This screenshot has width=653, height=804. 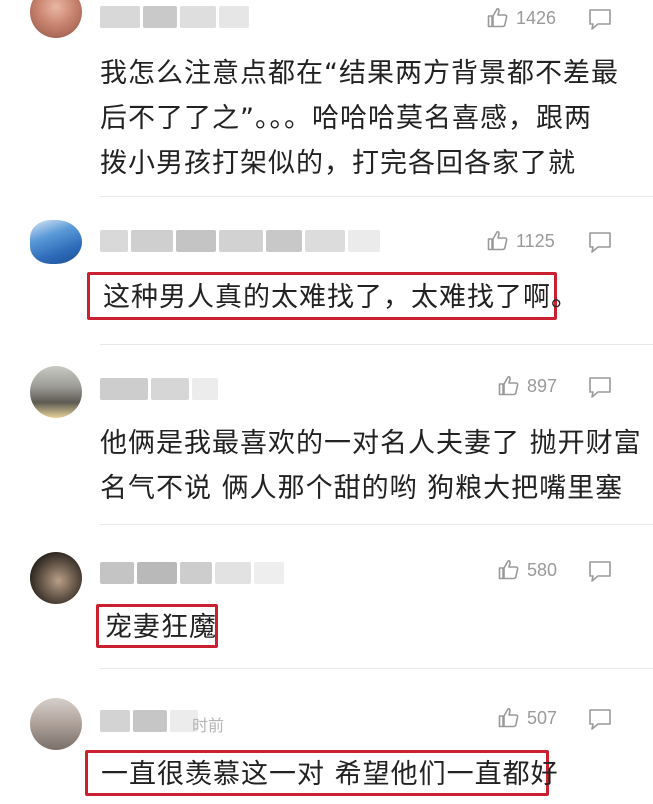 I want to click on like-count: 897, so click(x=542, y=385).